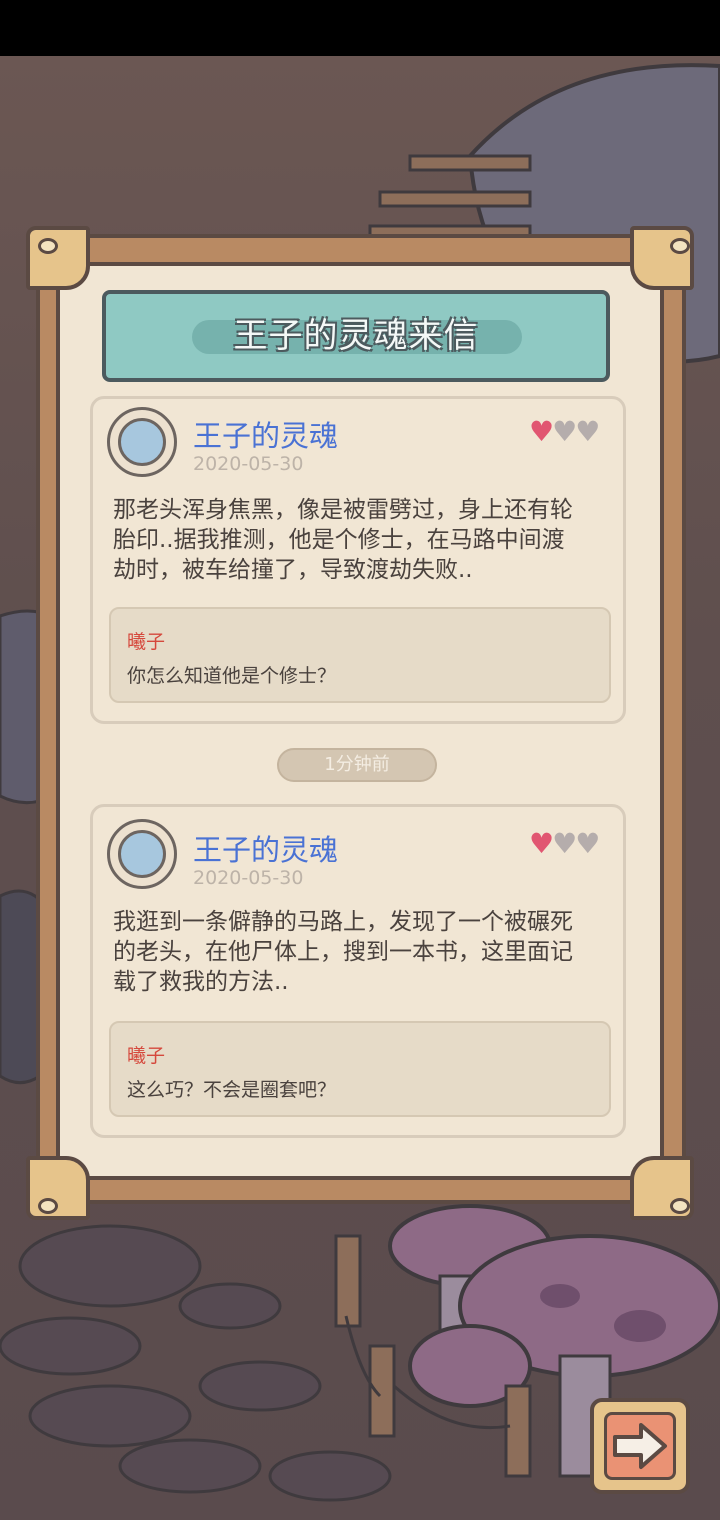 The width and height of the screenshot is (720, 1520). Describe the element at coordinates (343, 510) in the screenshot. I see `message-line: 那老头浑身焦黑，像是被雷劈过，身上还有轮` at that location.